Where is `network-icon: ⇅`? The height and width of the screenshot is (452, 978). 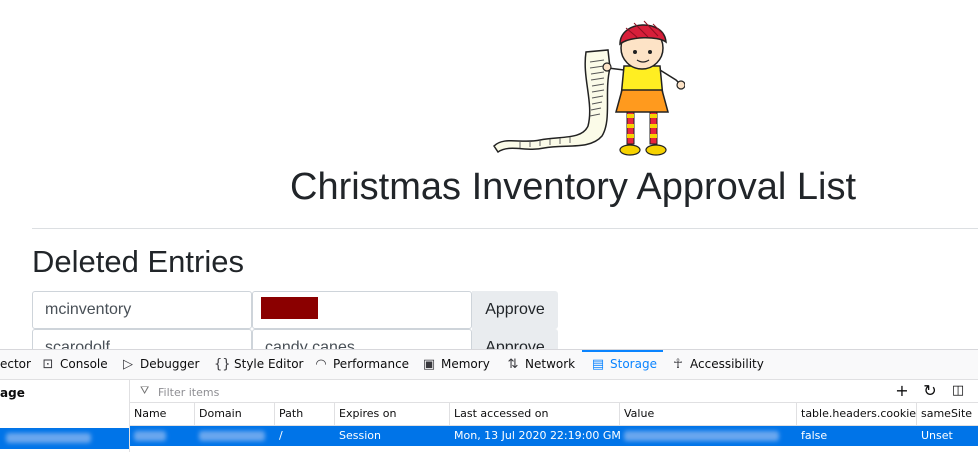 network-icon: ⇅ is located at coordinates (513, 364).